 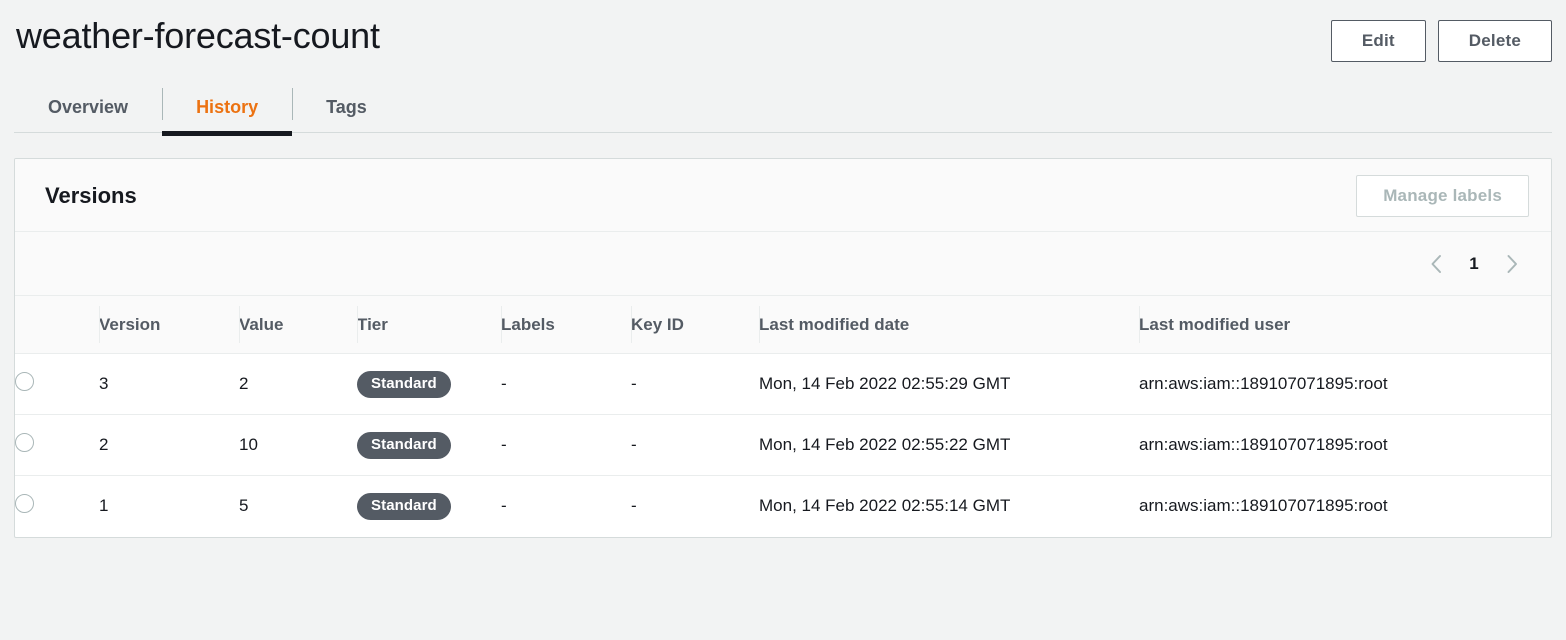 I want to click on tabs-container: Overview History Tags, so click(x=783, y=110).